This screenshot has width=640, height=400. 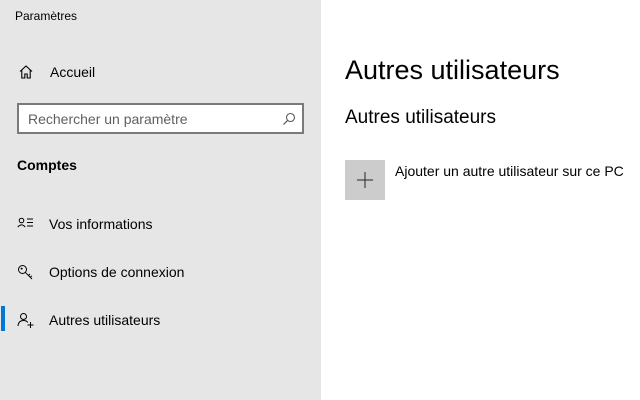 What do you see at coordinates (3, 318) in the screenshot?
I see `active-indicator` at bounding box center [3, 318].